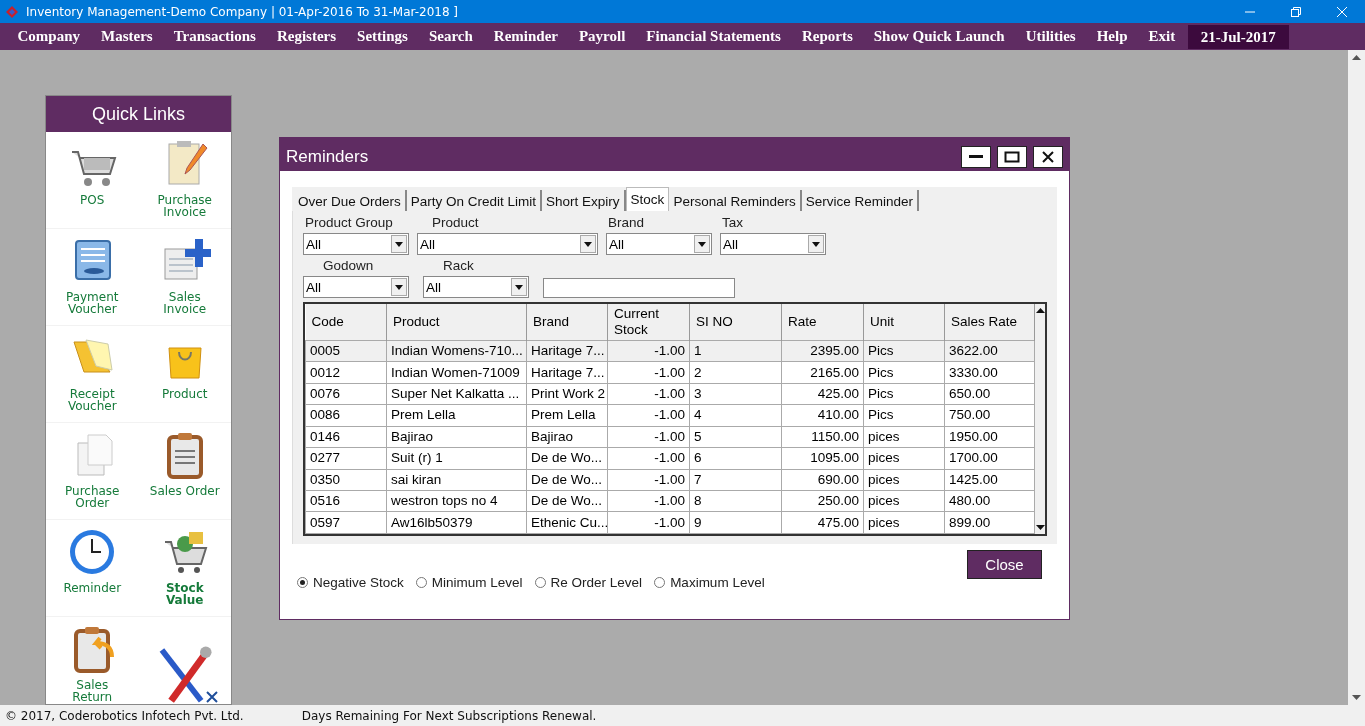 The height and width of the screenshot is (726, 1365). I want to click on maximize-icon, so click(1012, 156).